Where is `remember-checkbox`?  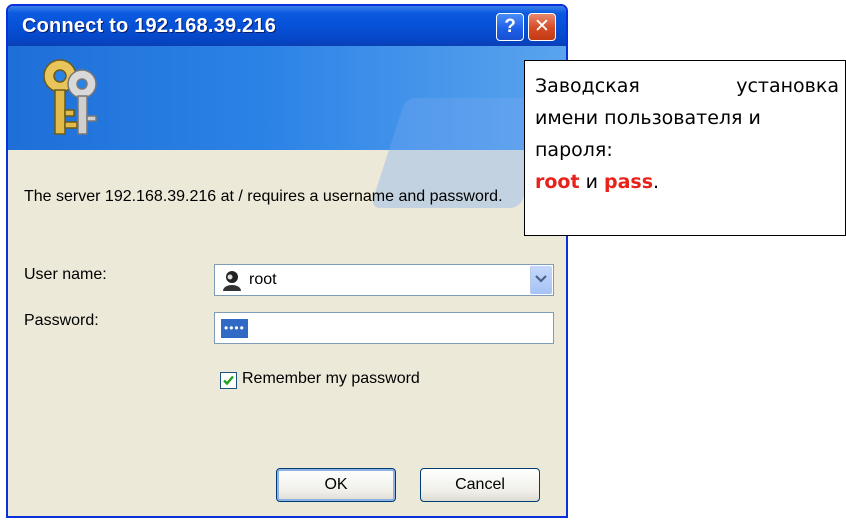
remember-checkbox is located at coordinates (228, 380).